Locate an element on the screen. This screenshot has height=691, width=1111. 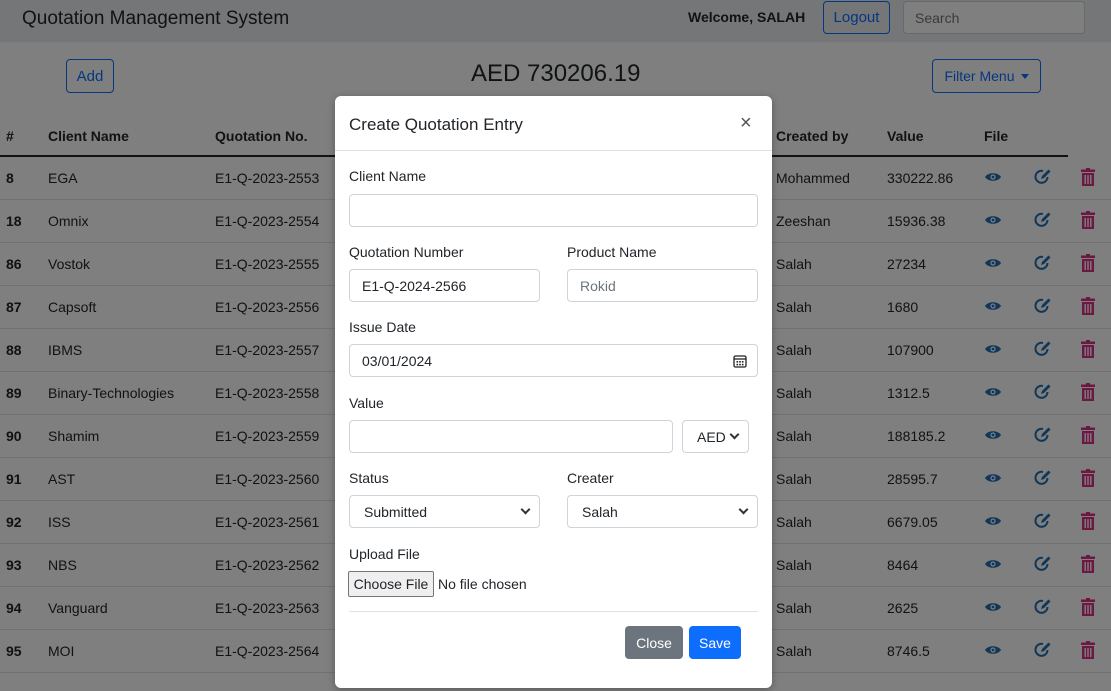
save-button: Save is located at coordinates (715, 642).